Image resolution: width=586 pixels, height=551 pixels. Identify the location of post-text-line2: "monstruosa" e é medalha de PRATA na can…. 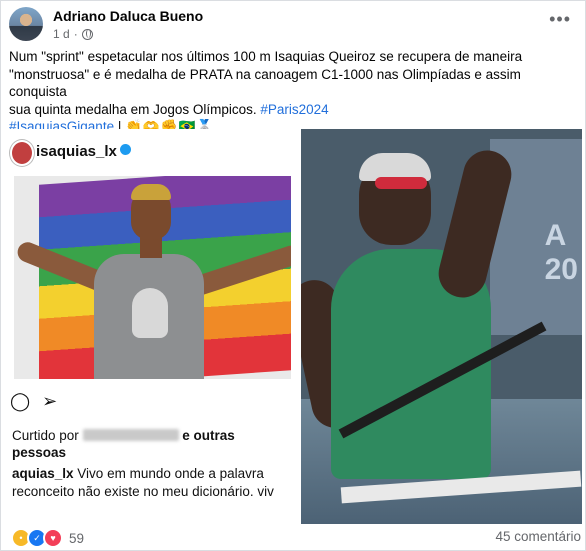
(265, 83).